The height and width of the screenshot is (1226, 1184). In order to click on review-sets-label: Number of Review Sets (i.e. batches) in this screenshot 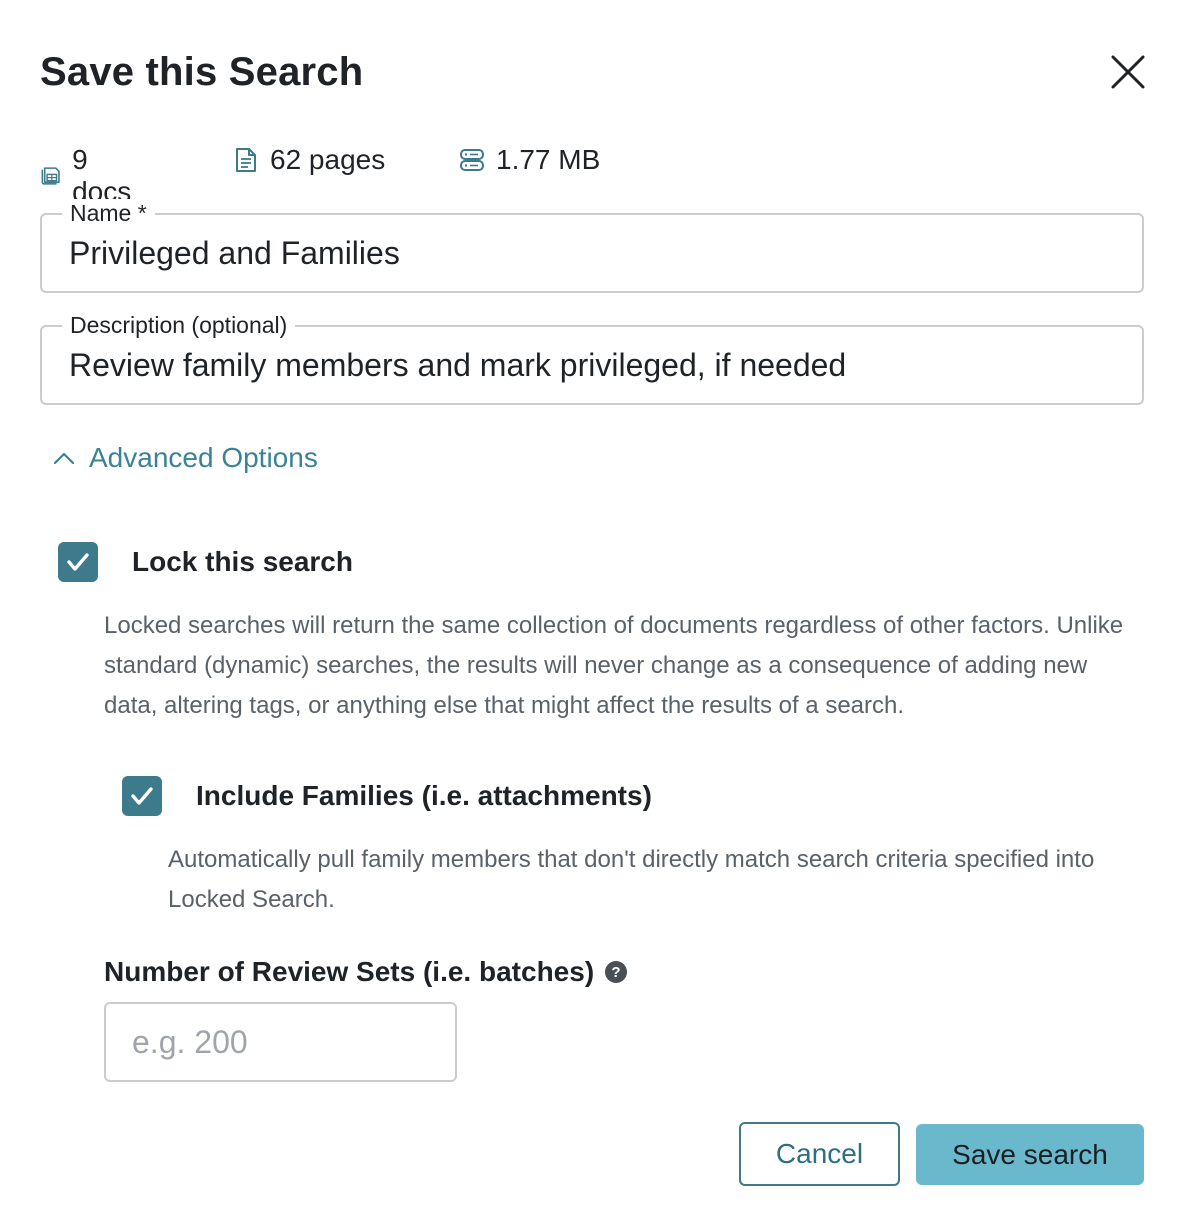, I will do `click(349, 971)`.